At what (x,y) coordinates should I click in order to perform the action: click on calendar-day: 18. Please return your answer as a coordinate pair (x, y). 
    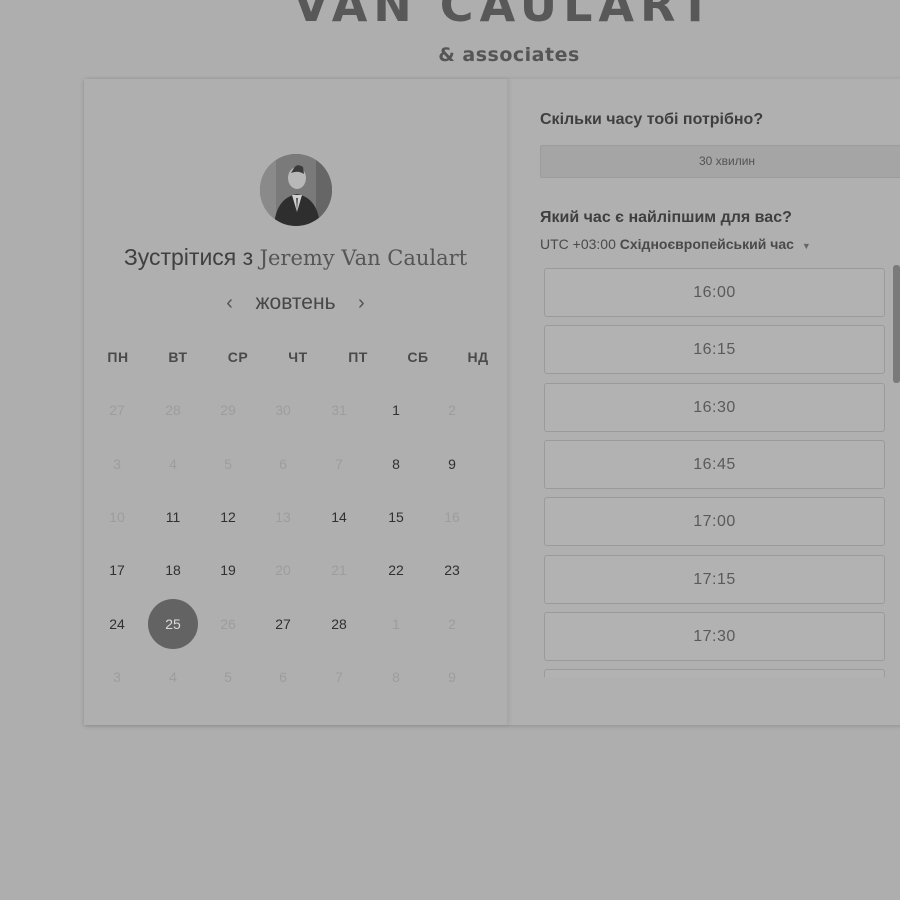
    Looking at the image, I should click on (173, 570).